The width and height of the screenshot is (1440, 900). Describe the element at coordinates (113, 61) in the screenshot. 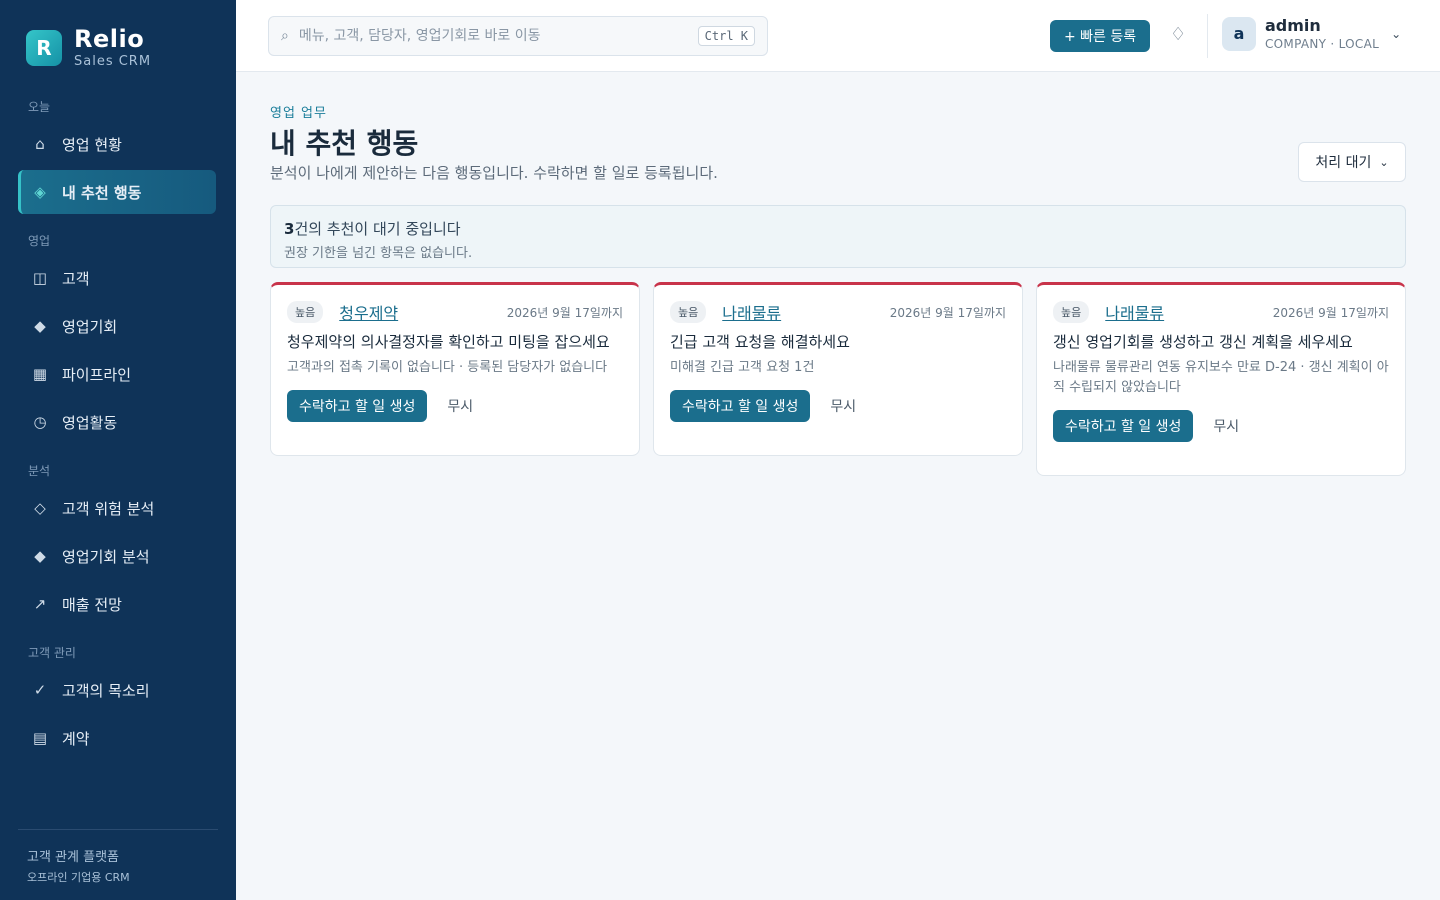

I see `brand-subtitle: Sales CRM` at that location.